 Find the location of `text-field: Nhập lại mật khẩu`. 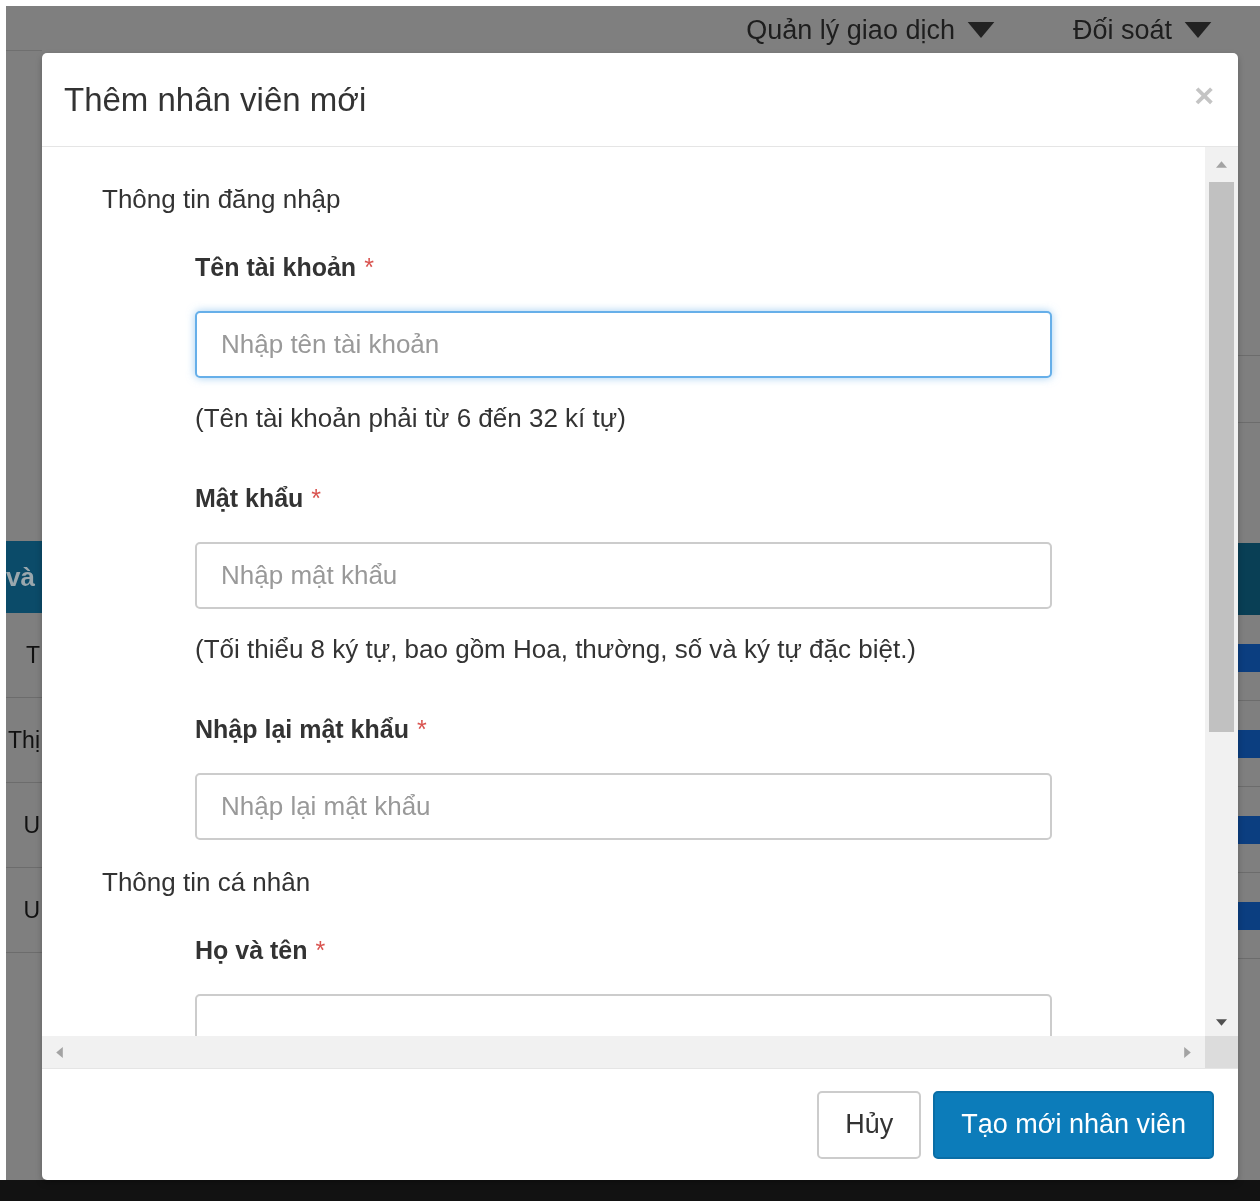

text-field: Nhập lại mật khẩu is located at coordinates (623, 806).